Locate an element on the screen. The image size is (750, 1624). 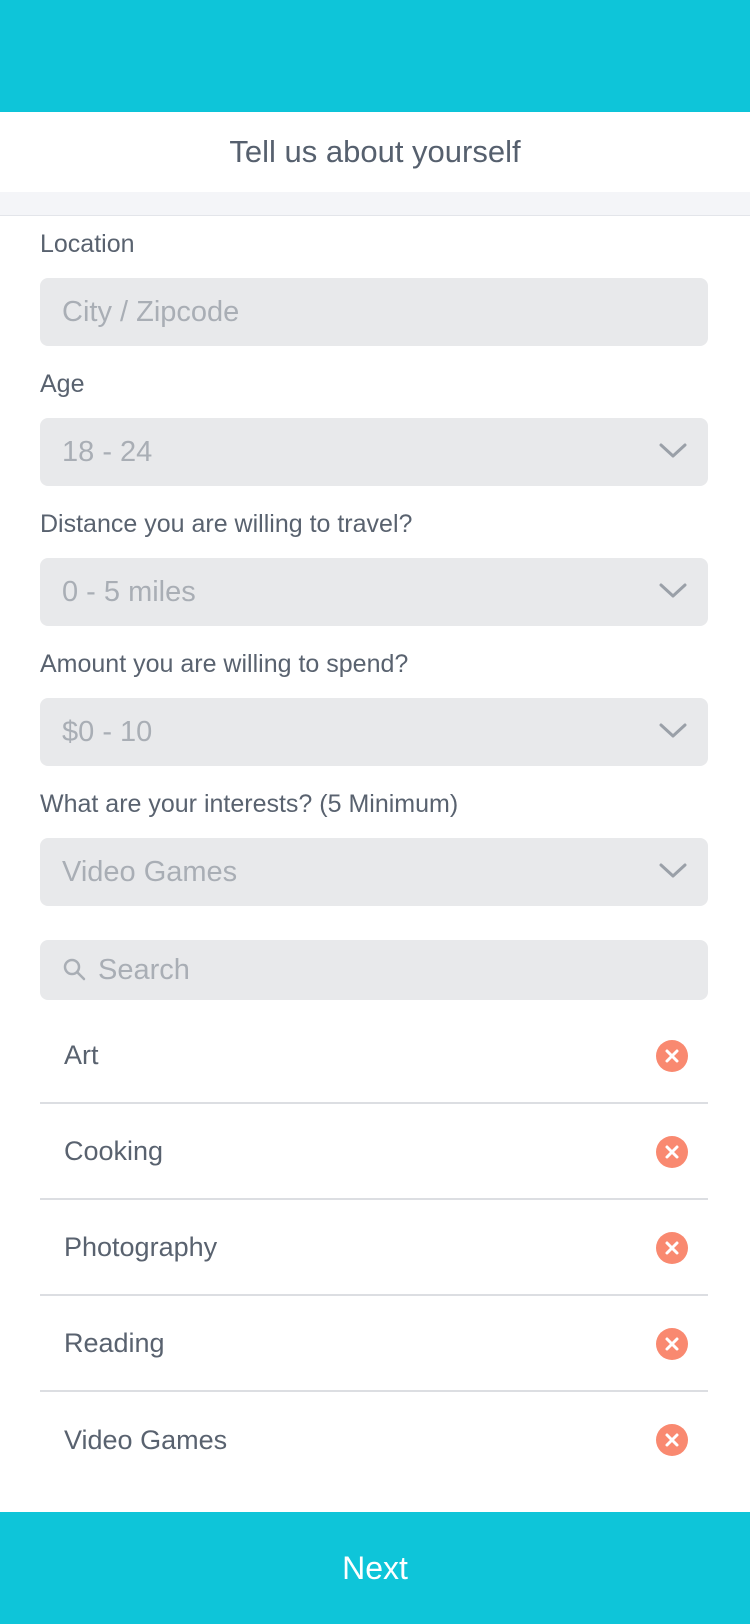
next-button-label: Next is located at coordinates (375, 1567).